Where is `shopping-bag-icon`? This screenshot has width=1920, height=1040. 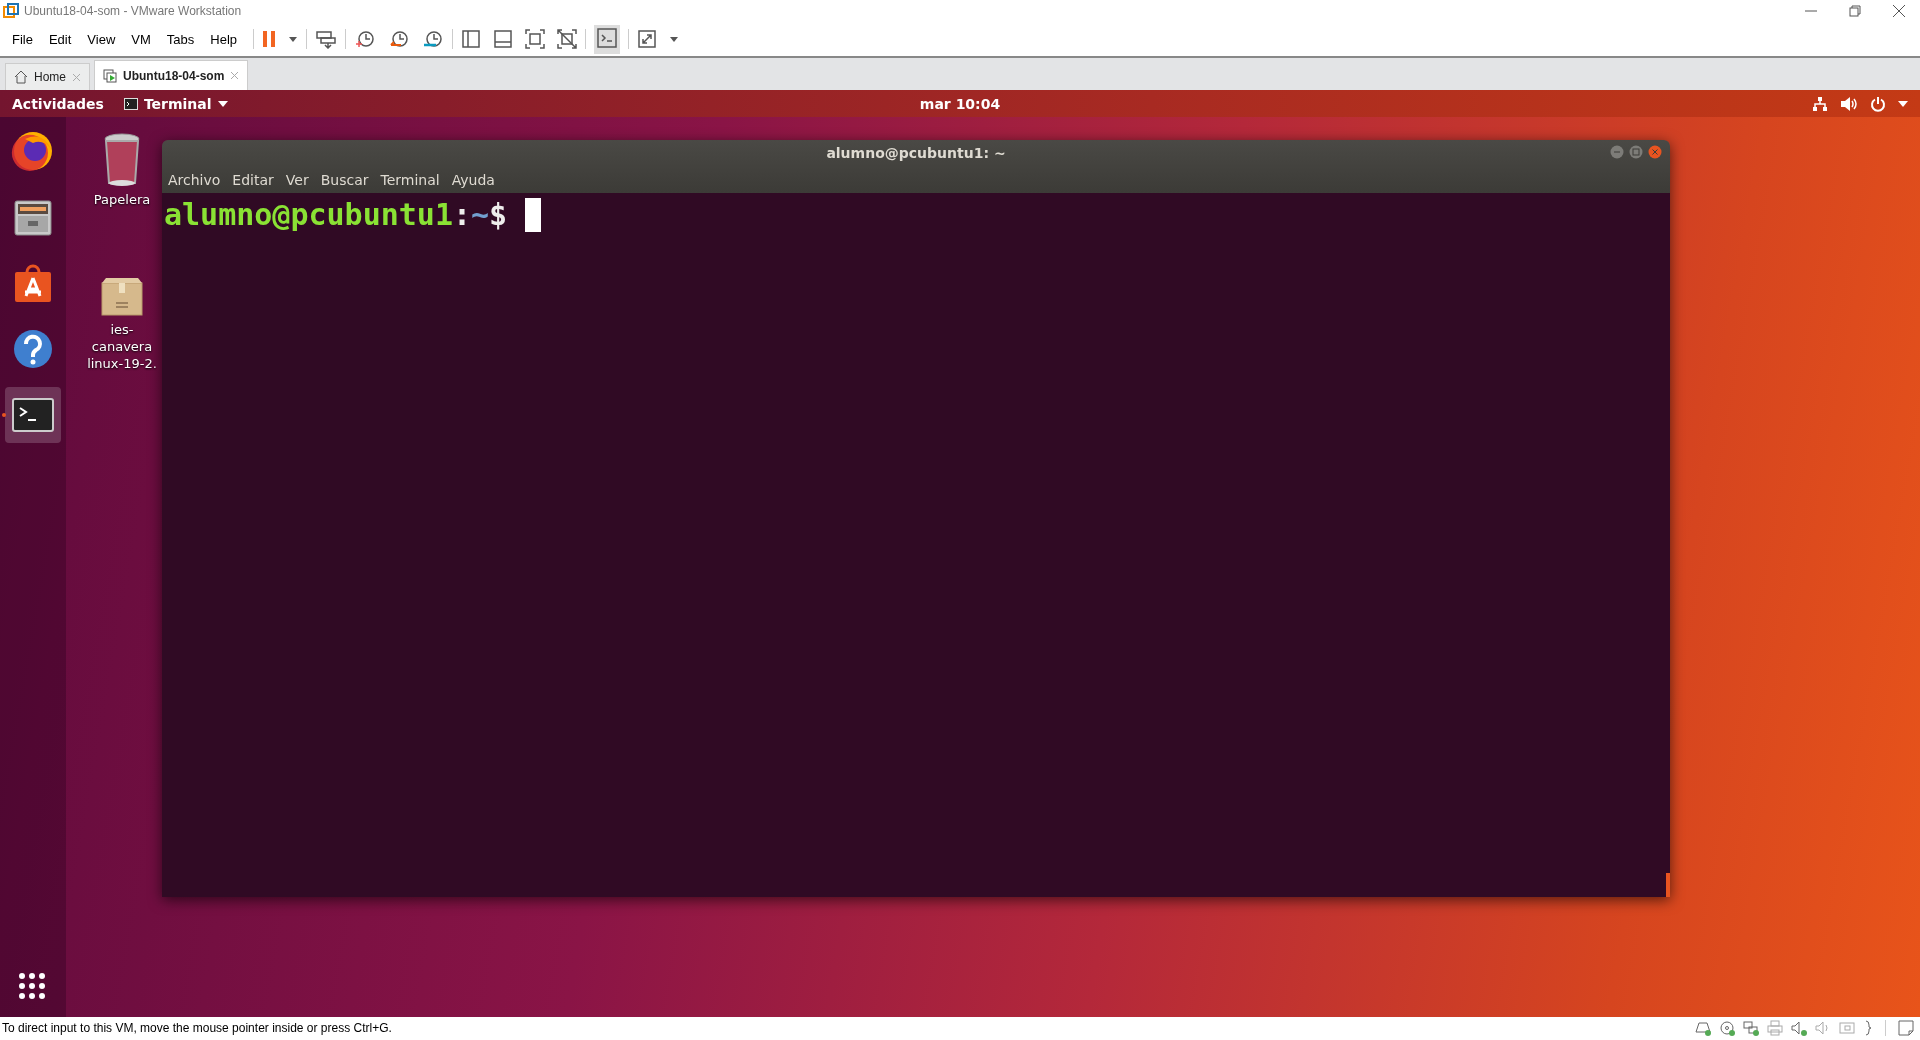 shopping-bag-icon is located at coordinates (33, 283).